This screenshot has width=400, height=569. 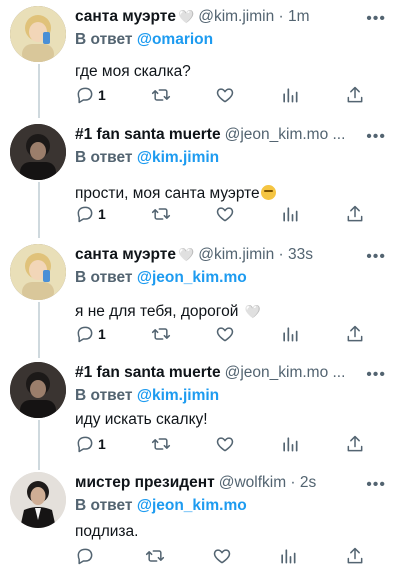 What do you see at coordinates (167, 193) in the screenshot?
I see `tweet-text: прости, моя санта муэрте` at bounding box center [167, 193].